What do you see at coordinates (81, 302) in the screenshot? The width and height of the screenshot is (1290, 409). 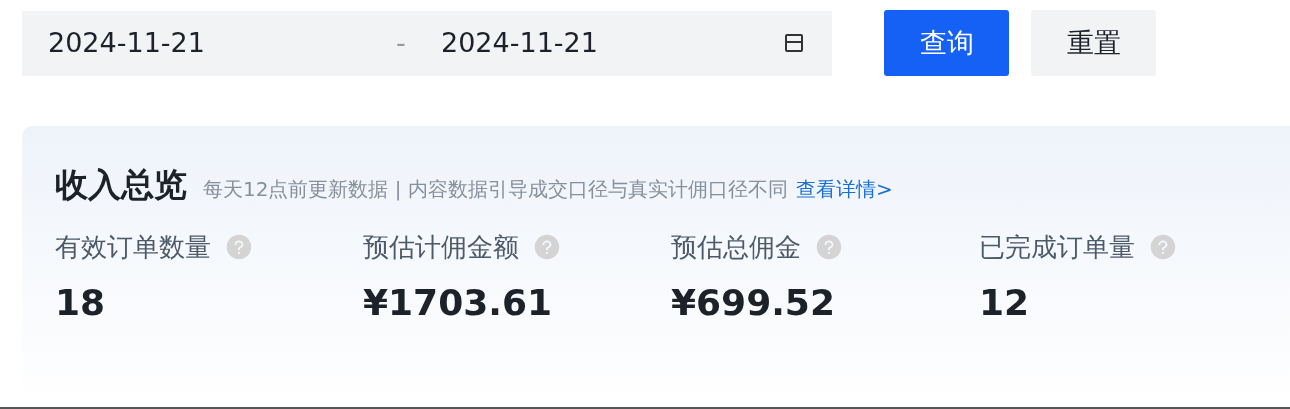 I see `metric-value: 18` at bounding box center [81, 302].